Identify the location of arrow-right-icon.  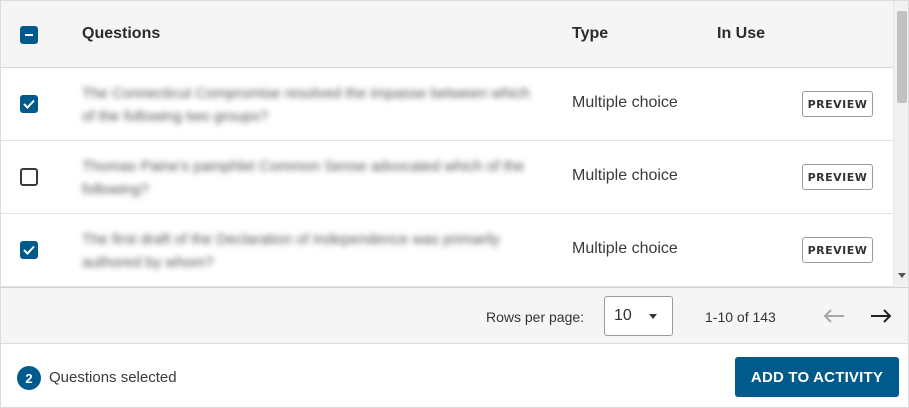
(881, 316).